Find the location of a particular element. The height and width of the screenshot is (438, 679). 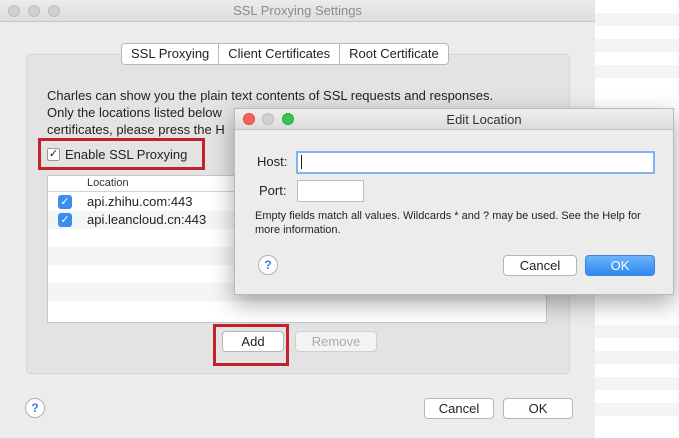

dialog-titlebar: Edit Location is located at coordinates (454, 119).